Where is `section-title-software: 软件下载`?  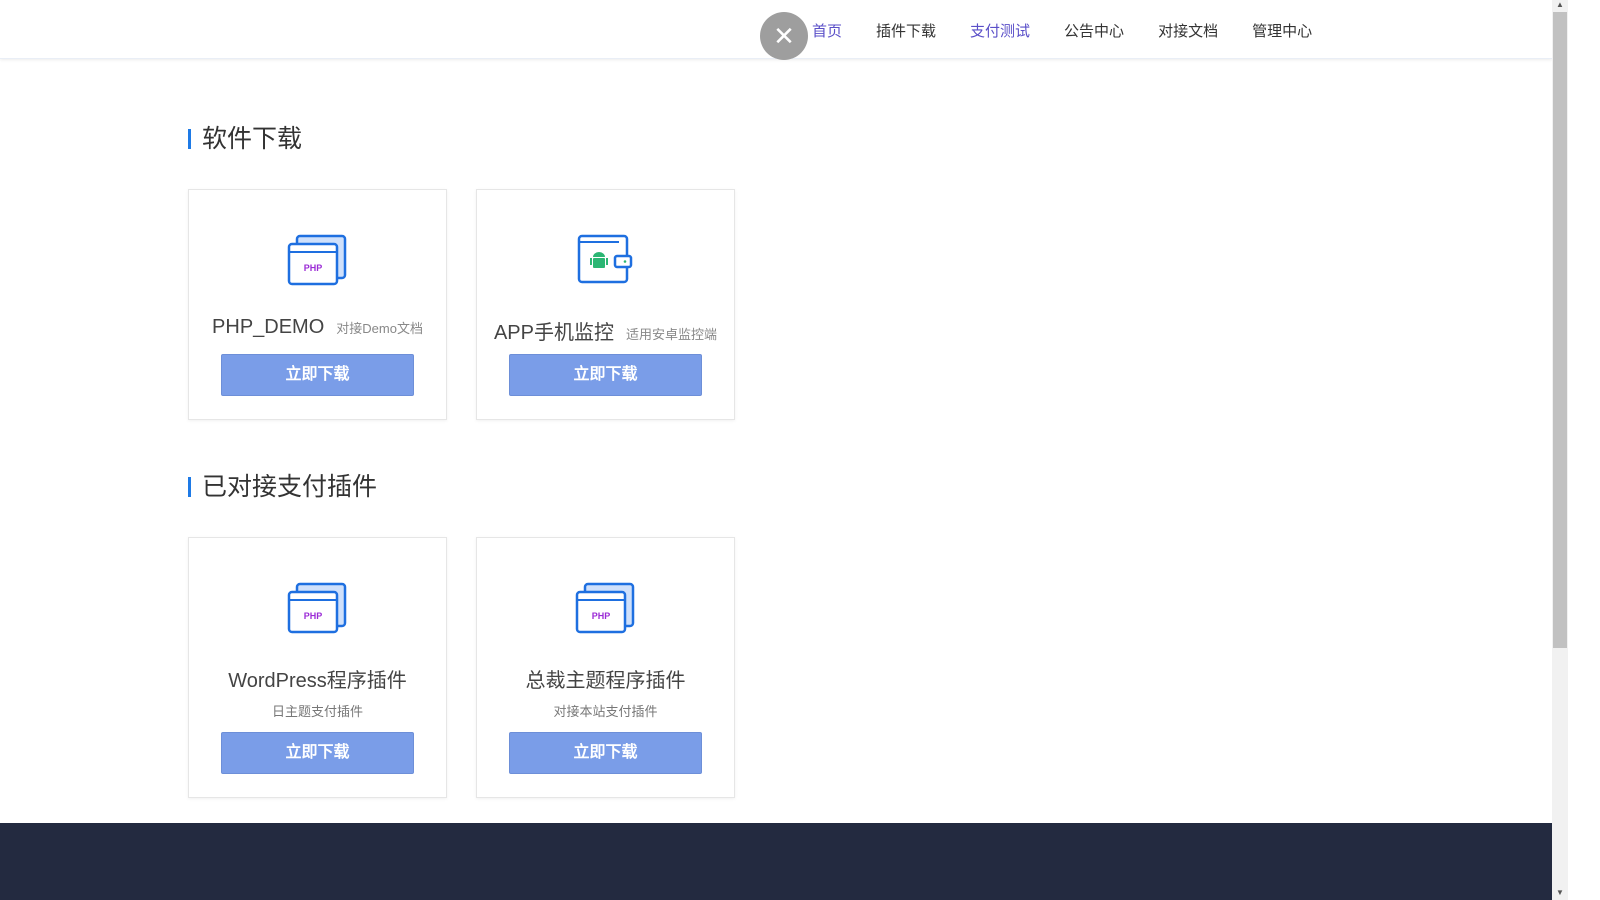
section-title-software: 软件下载 is located at coordinates (245, 139).